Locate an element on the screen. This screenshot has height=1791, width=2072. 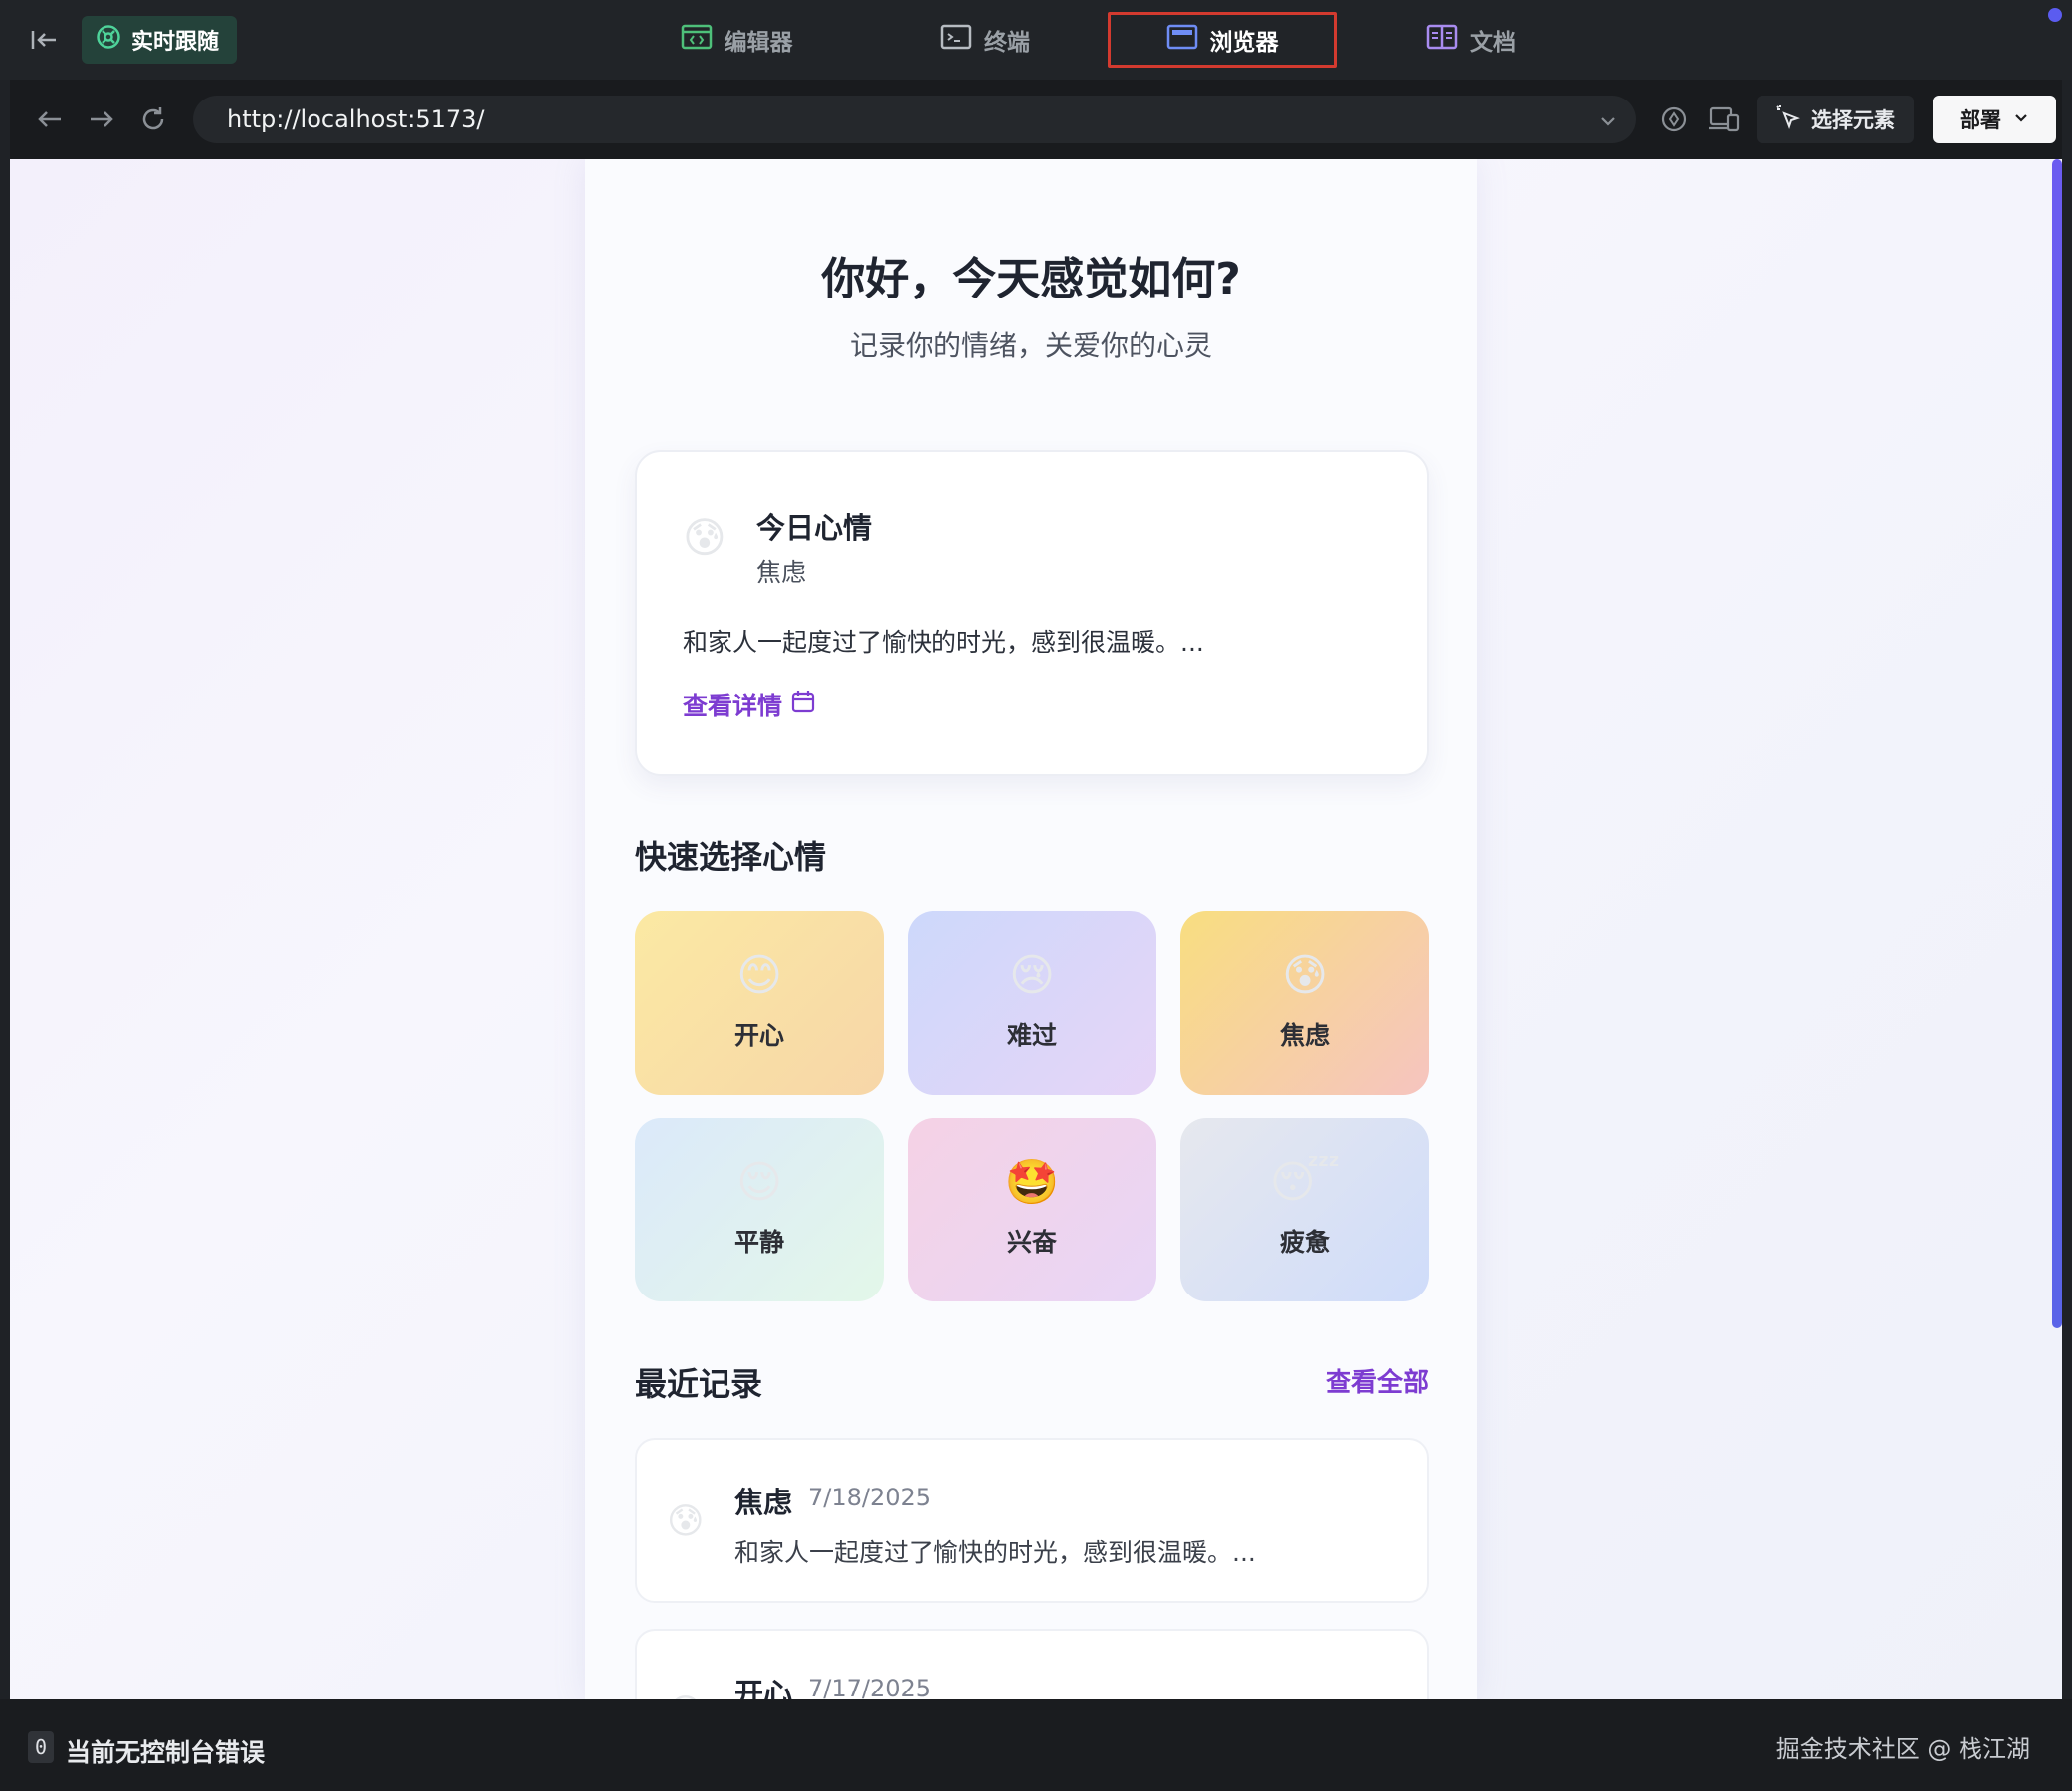
tab-browser: 浏览器 is located at coordinates (1222, 40).